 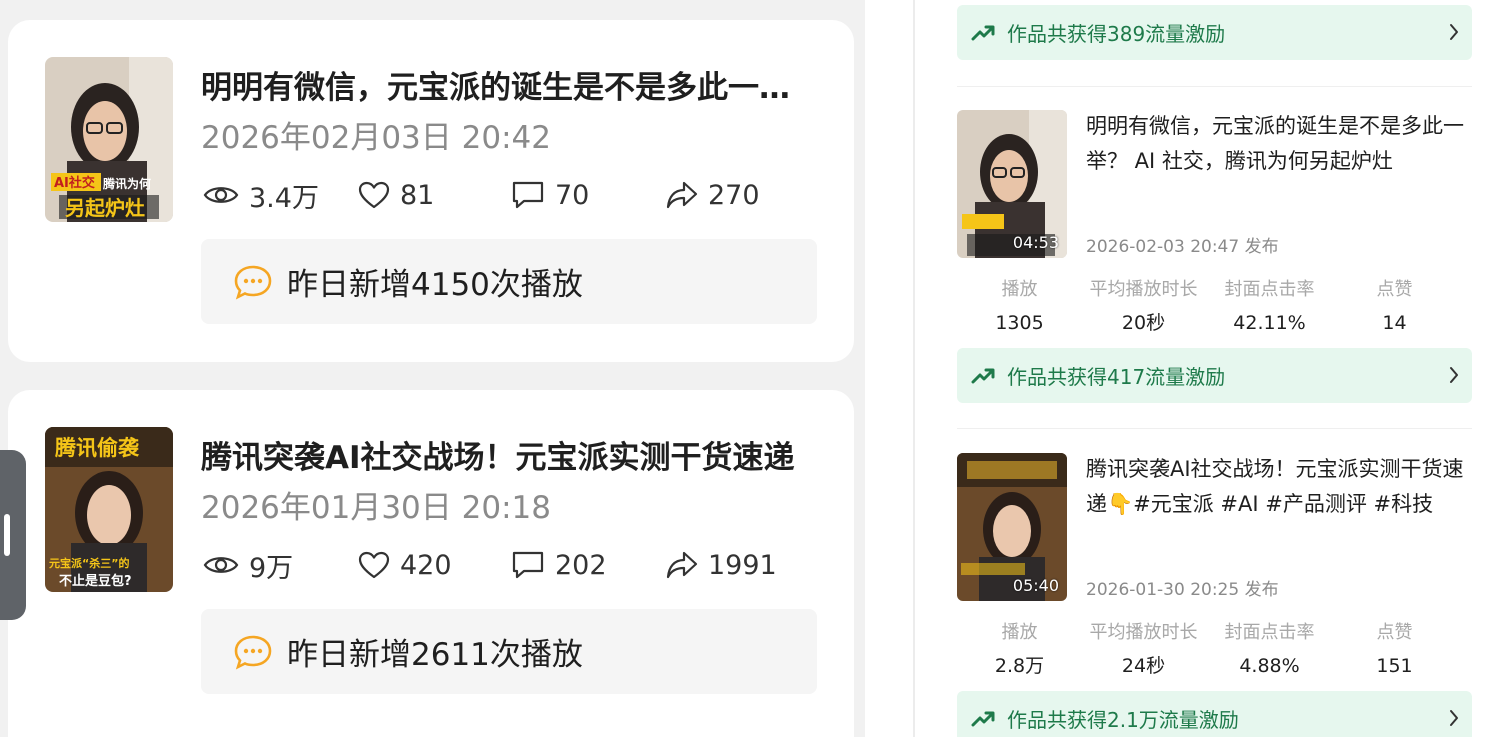 What do you see at coordinates (1276, 144) in the screenshot?
I see `video-title: 明明有微信，元宝派的诞生是不是多此一举？ AI 社交，腾讯为何另起炉灶` at bounding box center [1276, 144].